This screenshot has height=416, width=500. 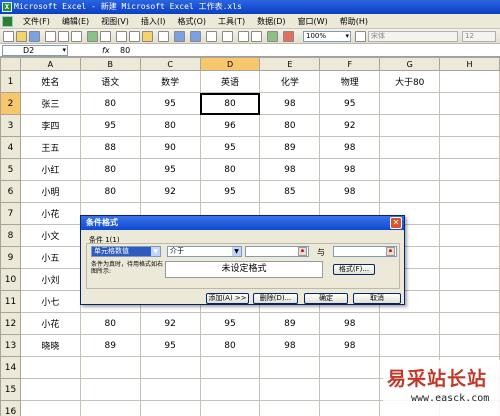 I want to click on row-header: 3, so click(x=10, y=125).